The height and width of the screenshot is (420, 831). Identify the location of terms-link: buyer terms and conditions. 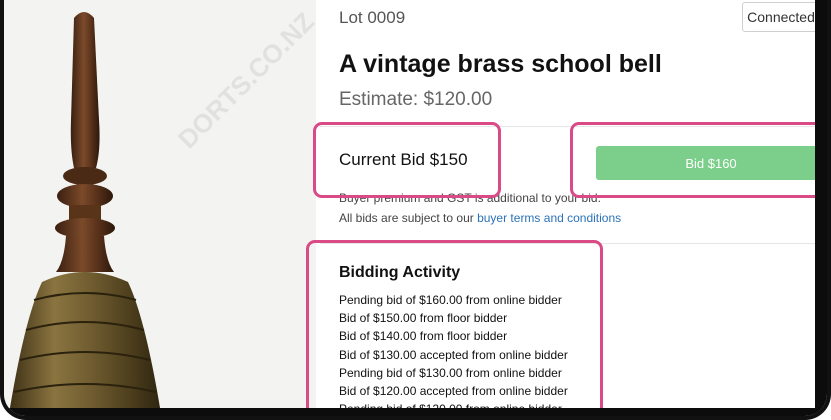
(549, 218).